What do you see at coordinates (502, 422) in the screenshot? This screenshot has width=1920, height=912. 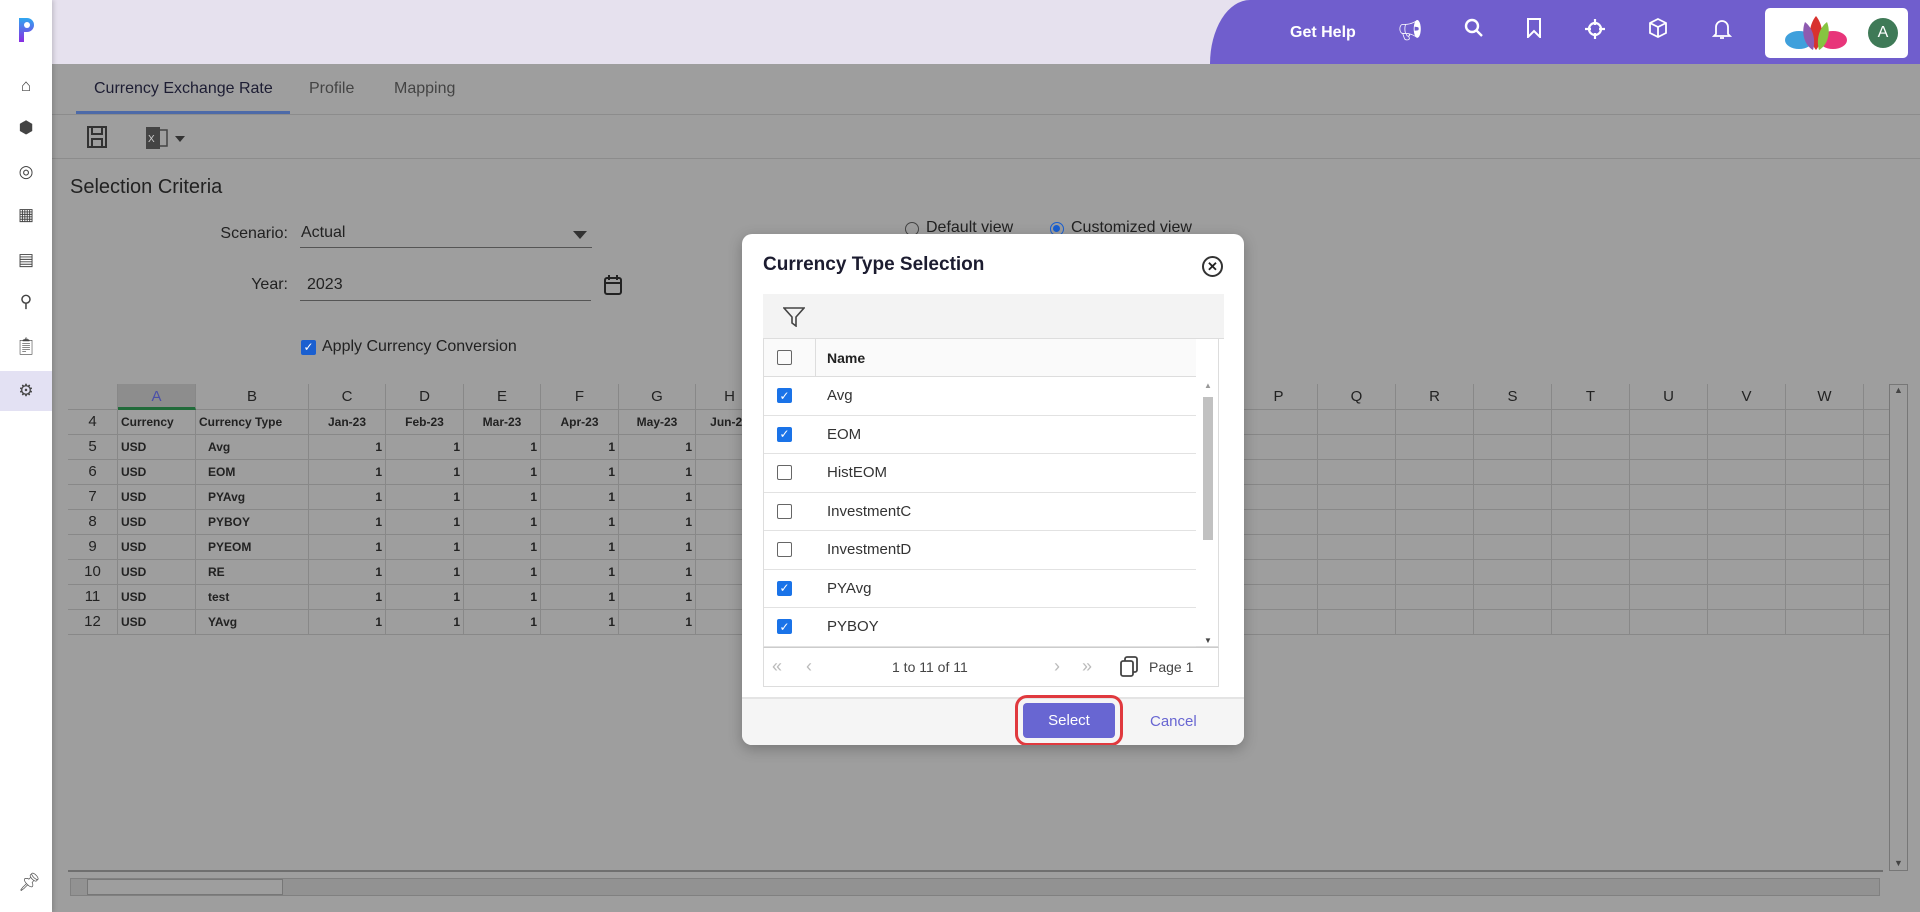 I see `header-cell: Mar-23` at bounding box center [502, 422].